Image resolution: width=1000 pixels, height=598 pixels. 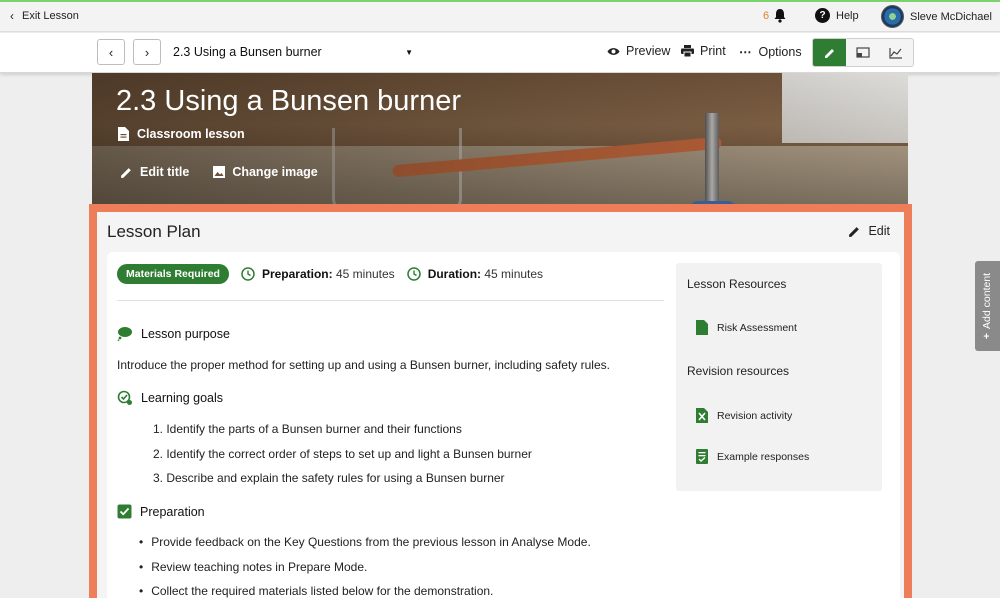 I want to click on preparation-heading: Preparation, so click(x=161, y=511).